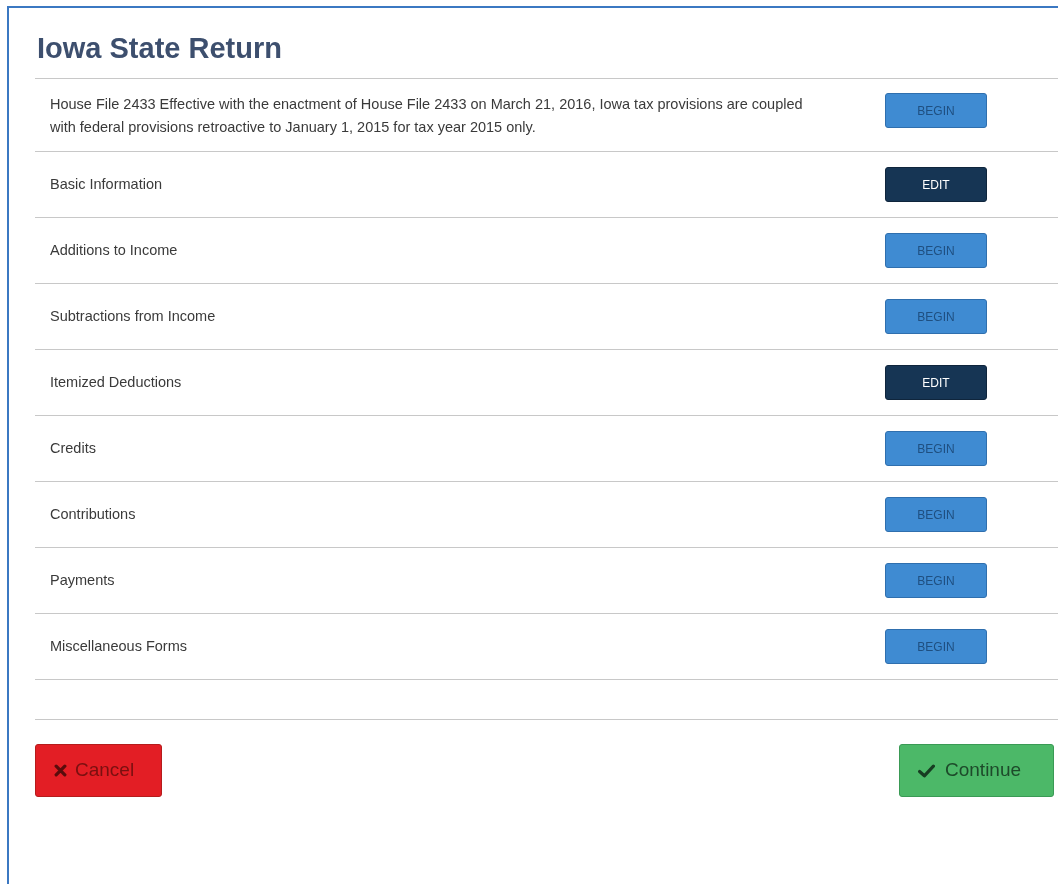 The image size is (1058, 884). I want to click on page-title: Iowa State Return, so click(159, 48).